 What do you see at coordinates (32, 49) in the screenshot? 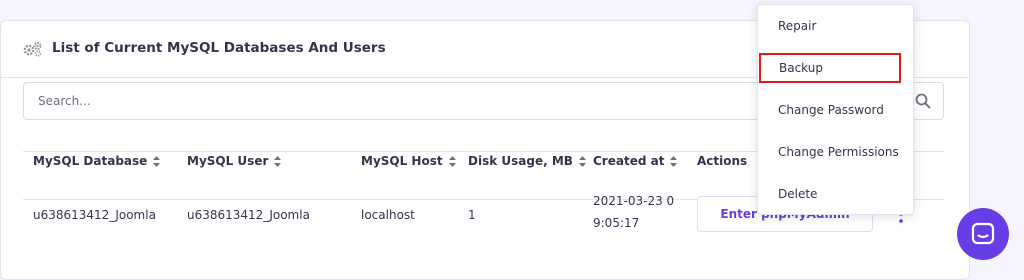
I see `gears-icon` at bounding box center [32, 49].